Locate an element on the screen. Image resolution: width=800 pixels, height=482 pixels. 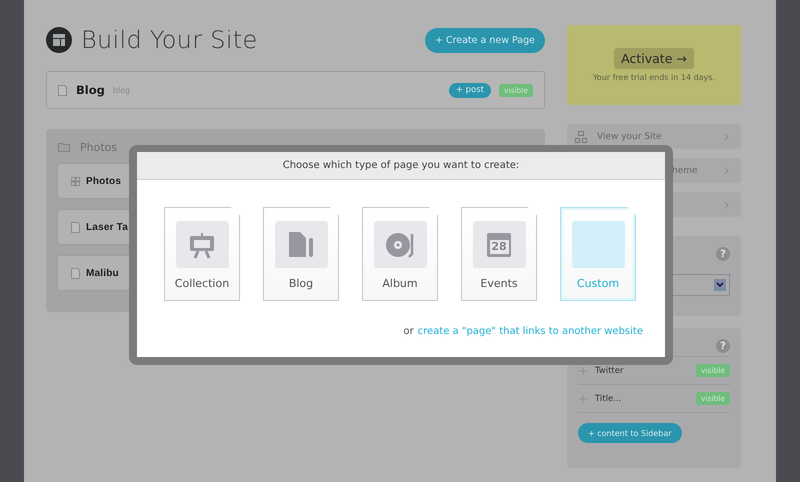
grid-icon is located at coordinates (75, 181).